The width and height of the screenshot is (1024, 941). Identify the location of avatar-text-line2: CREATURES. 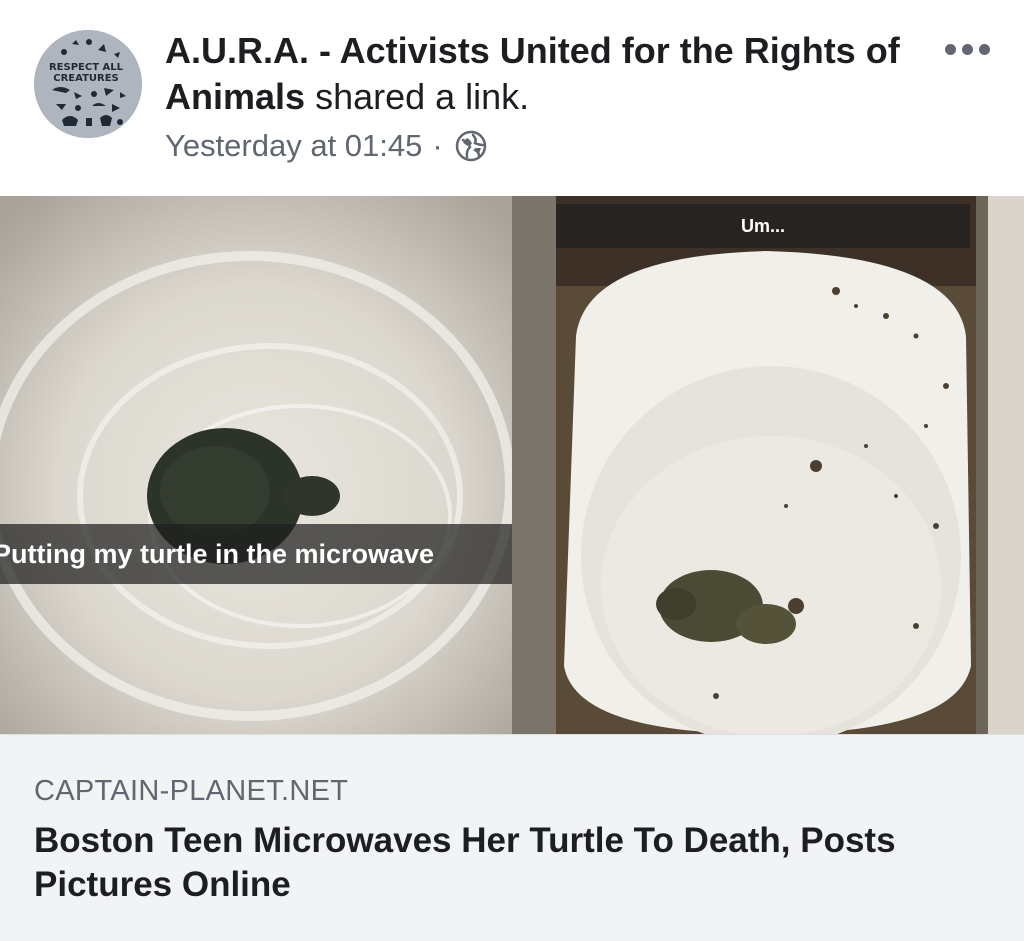
(86, 78).